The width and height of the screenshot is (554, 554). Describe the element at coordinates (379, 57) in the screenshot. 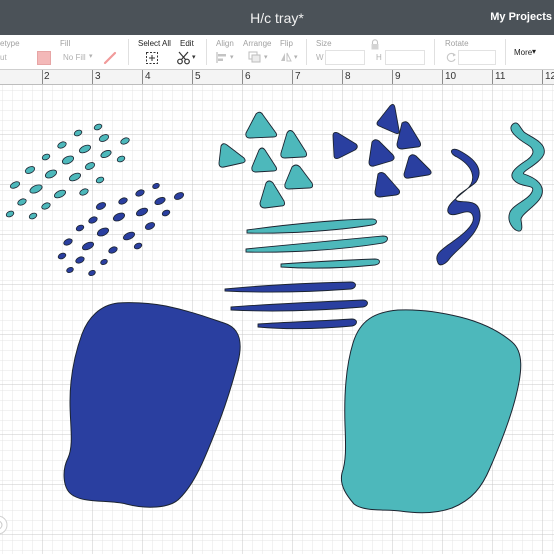

I see `size-h-label: H` at that location.